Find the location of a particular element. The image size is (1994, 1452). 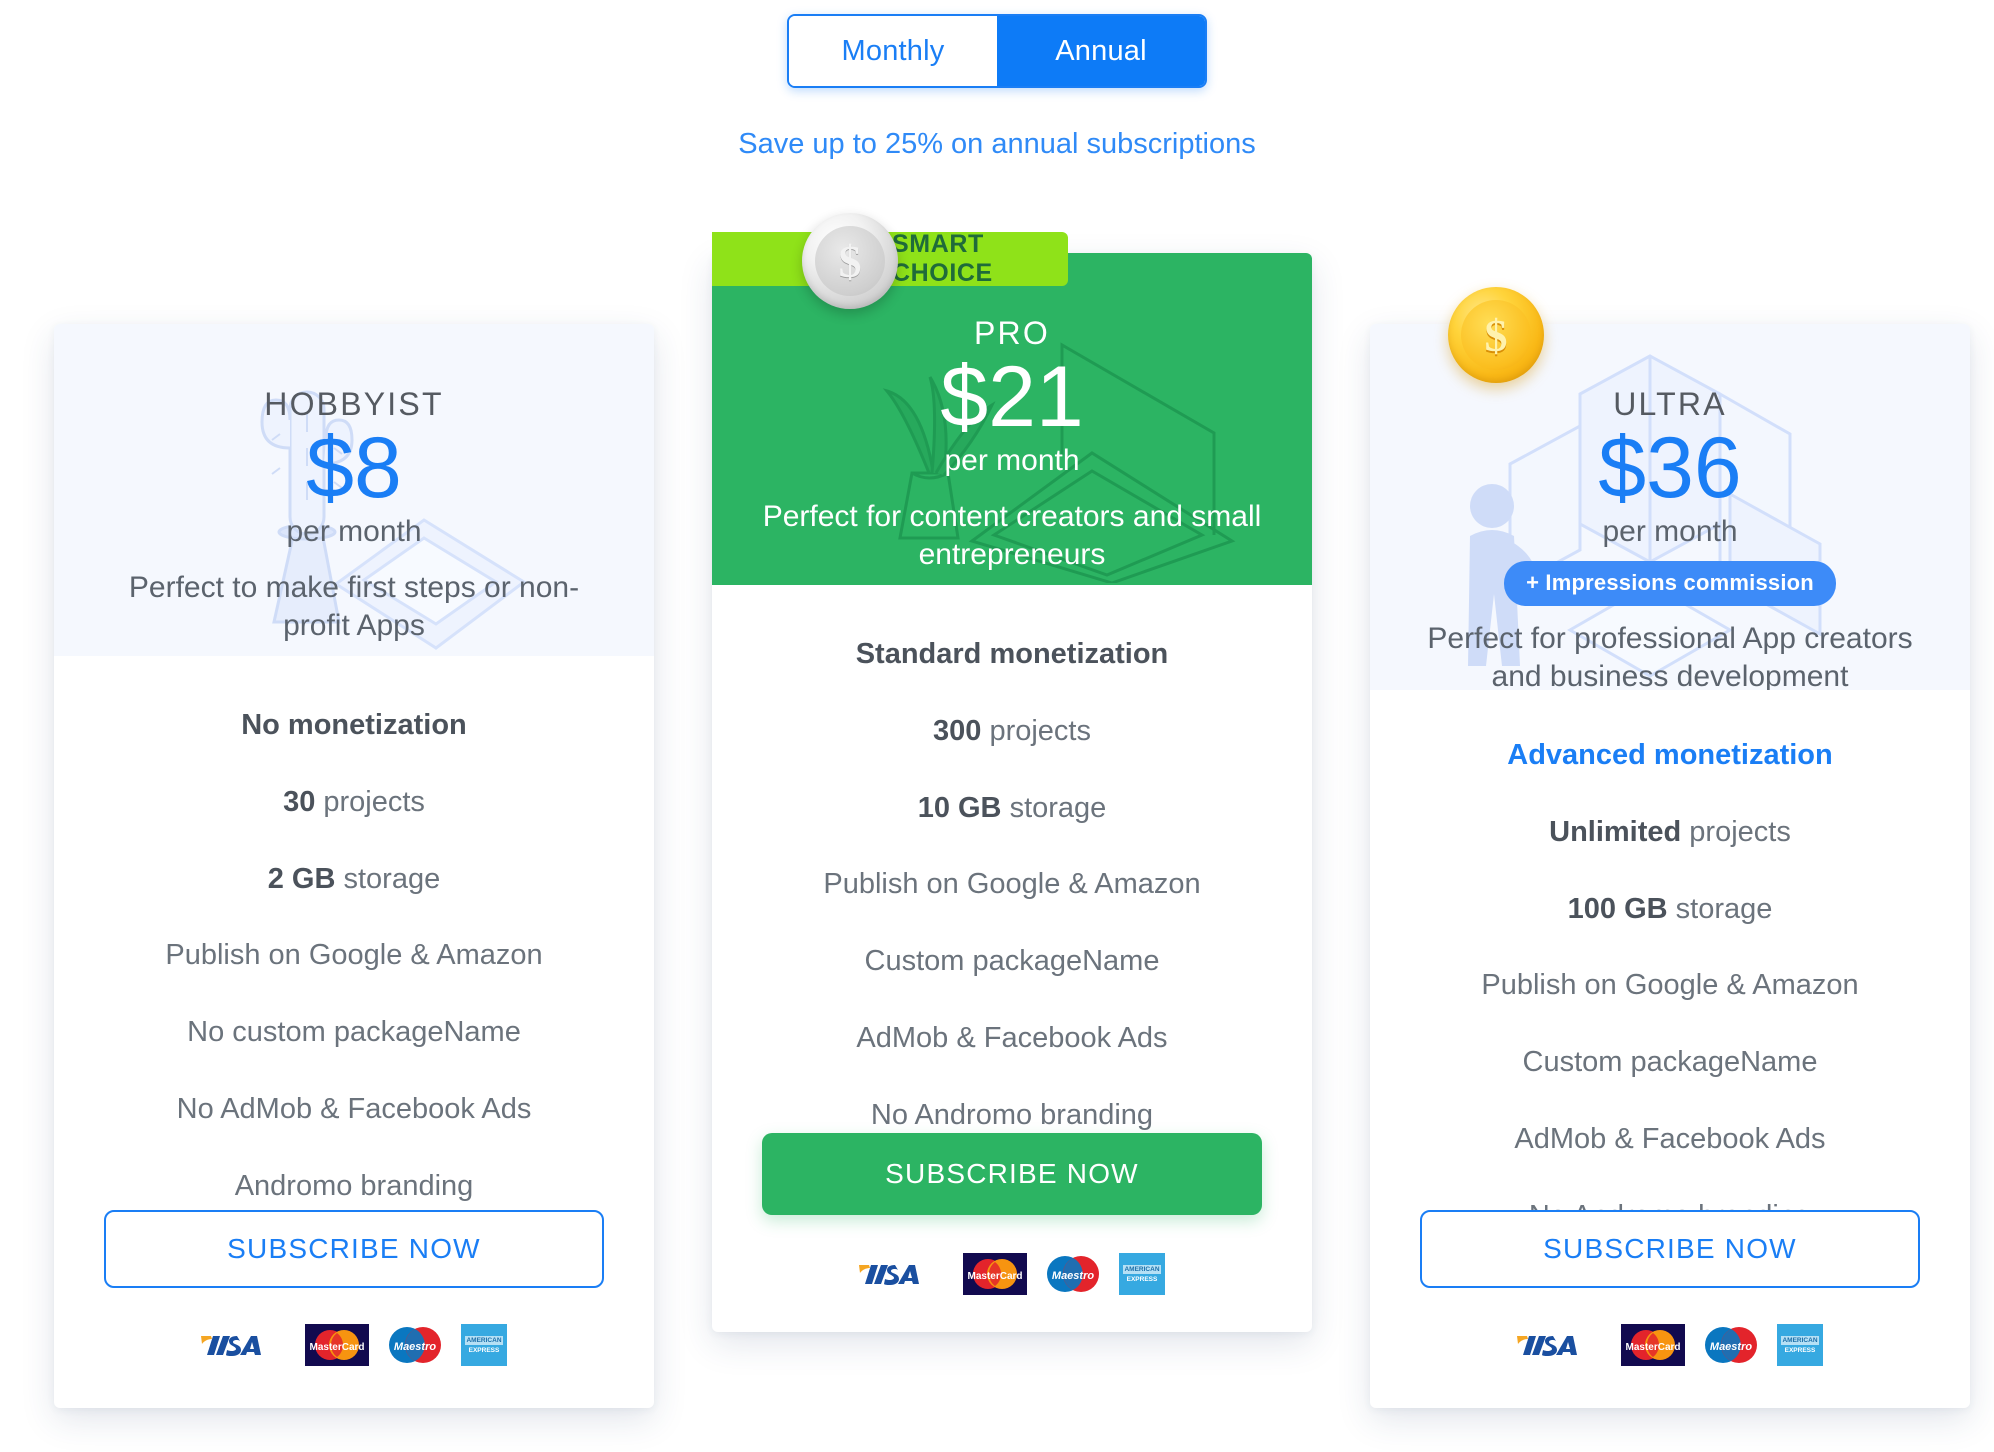

feature-bold: 2 GB is located at coordinates (301, 878).